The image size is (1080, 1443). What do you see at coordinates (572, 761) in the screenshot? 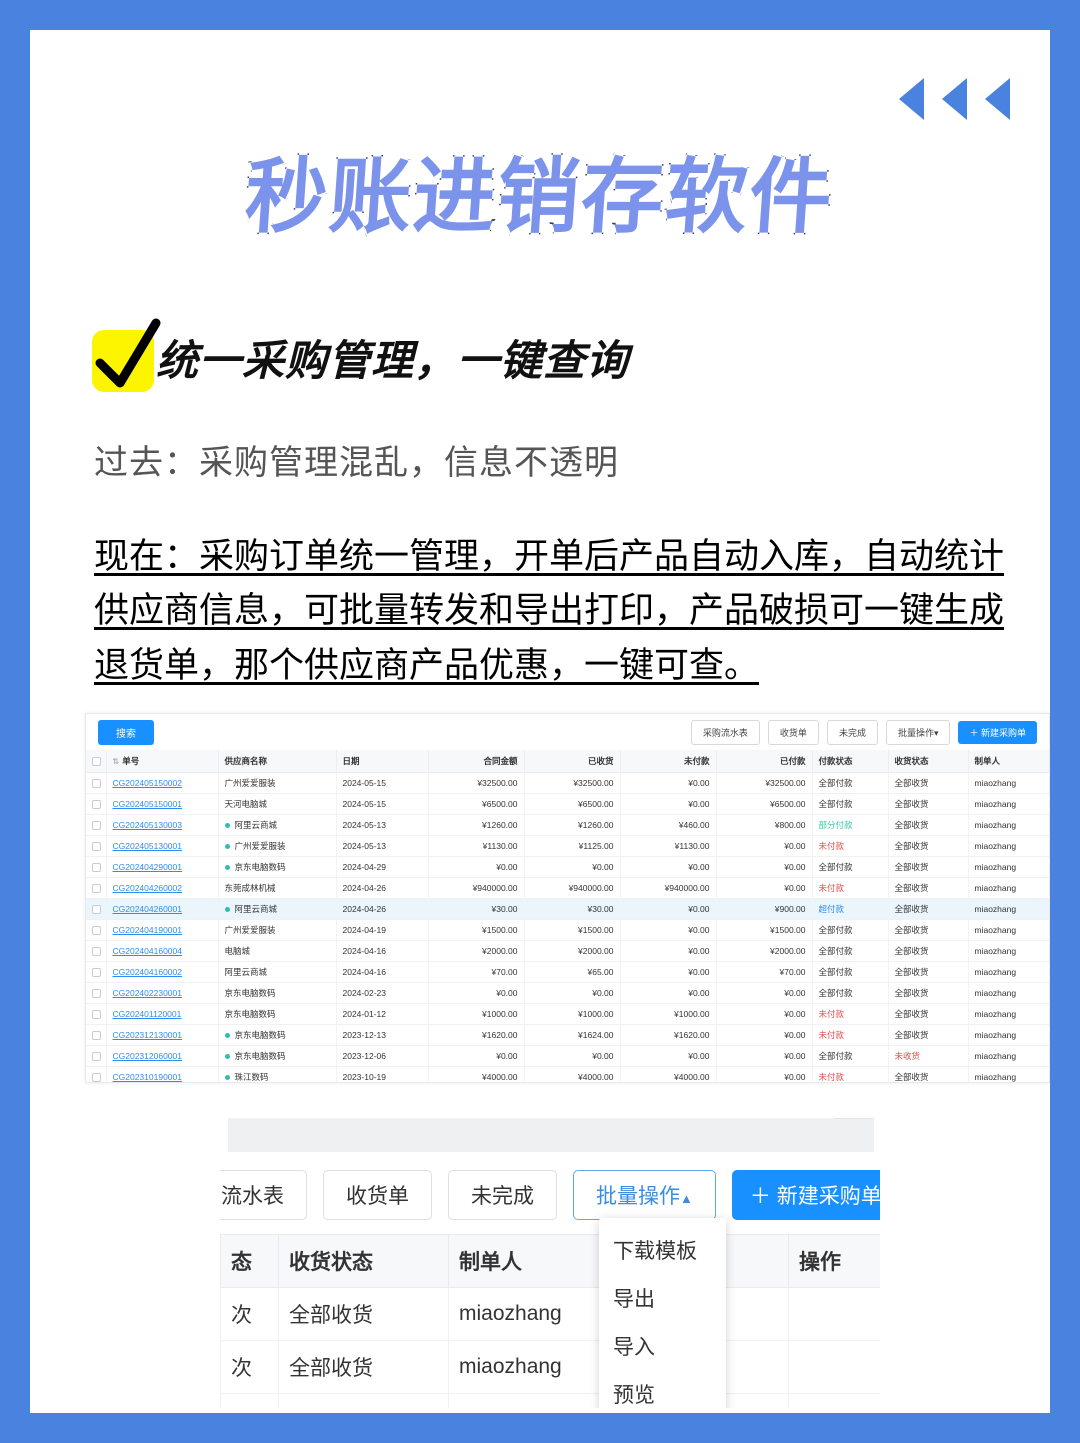
I see `col-header-received: 已收货` at bounding box center [572, 761].